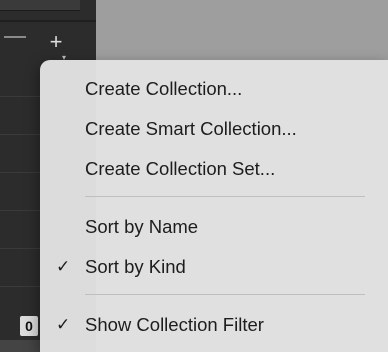  What do you see at coordinates (214, 267) in the screenshot?
I see `menu-item-sort-by-kind: ✓ Sort by Kind` at bounding box center [214, 267].